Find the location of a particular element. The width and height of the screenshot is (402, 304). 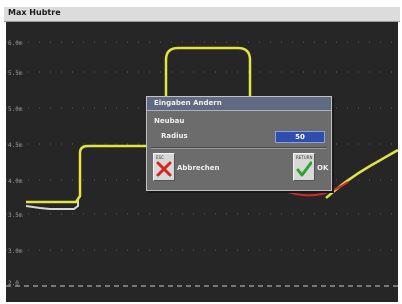

axis-label: 4.0m is located at coordinates (15, 181).